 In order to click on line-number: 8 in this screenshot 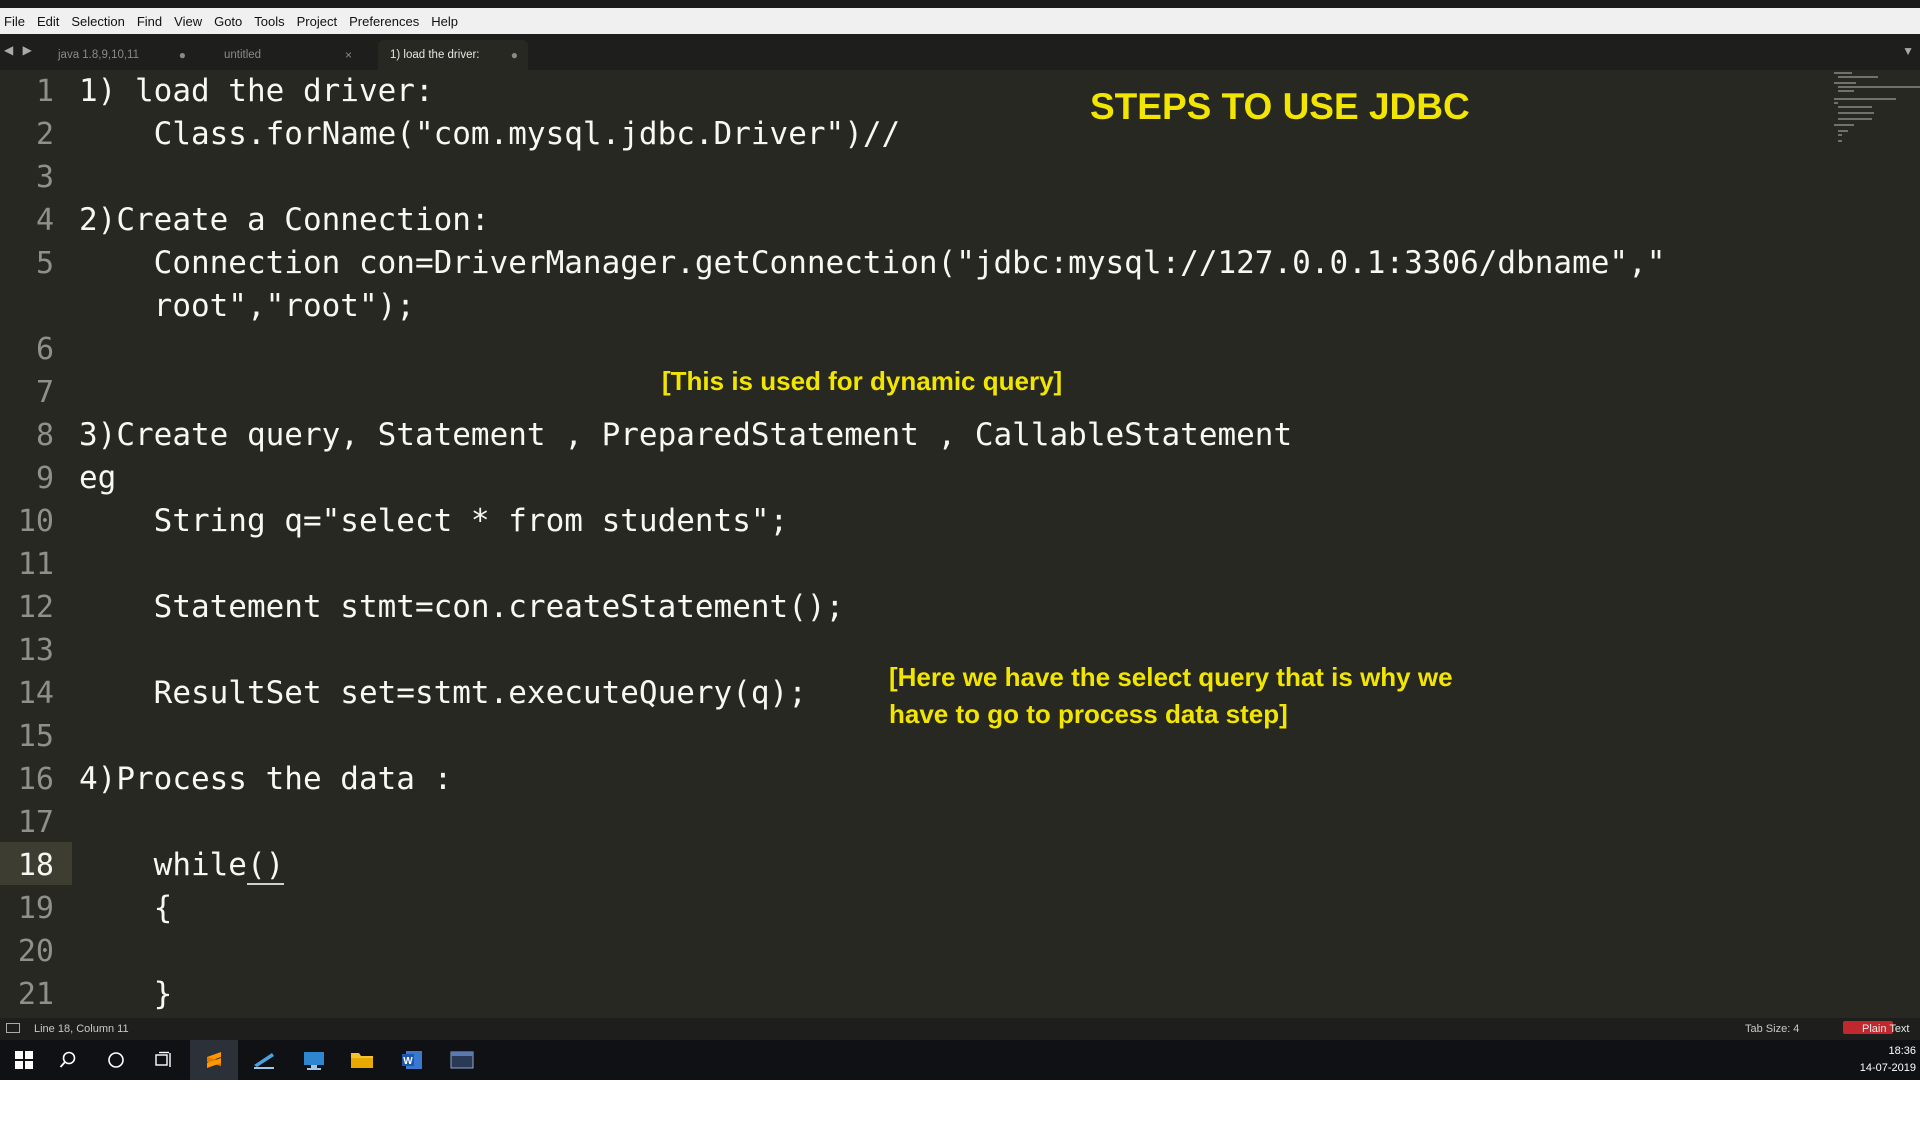, I will do `click(44, 435)`.